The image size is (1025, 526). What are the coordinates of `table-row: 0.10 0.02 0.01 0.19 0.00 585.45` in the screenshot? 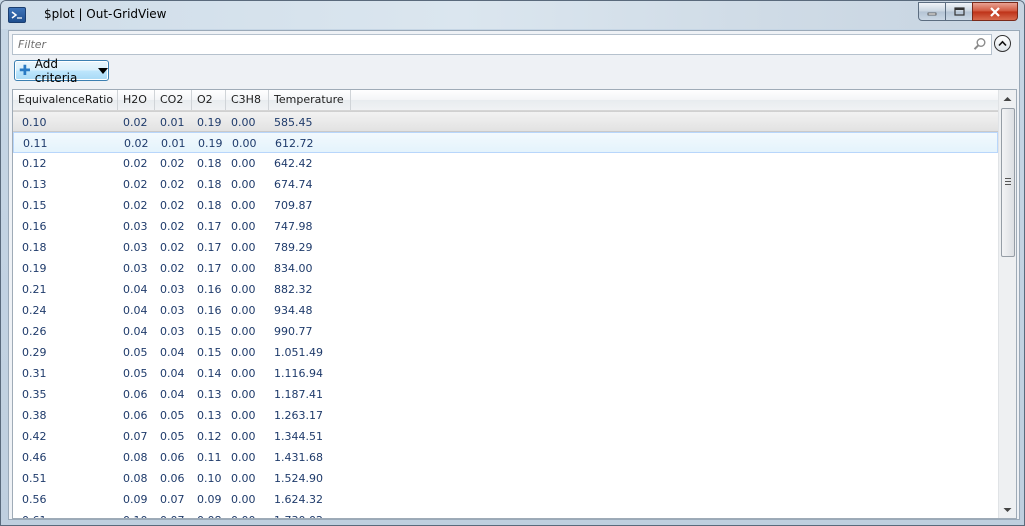 It's located at (505, 121).